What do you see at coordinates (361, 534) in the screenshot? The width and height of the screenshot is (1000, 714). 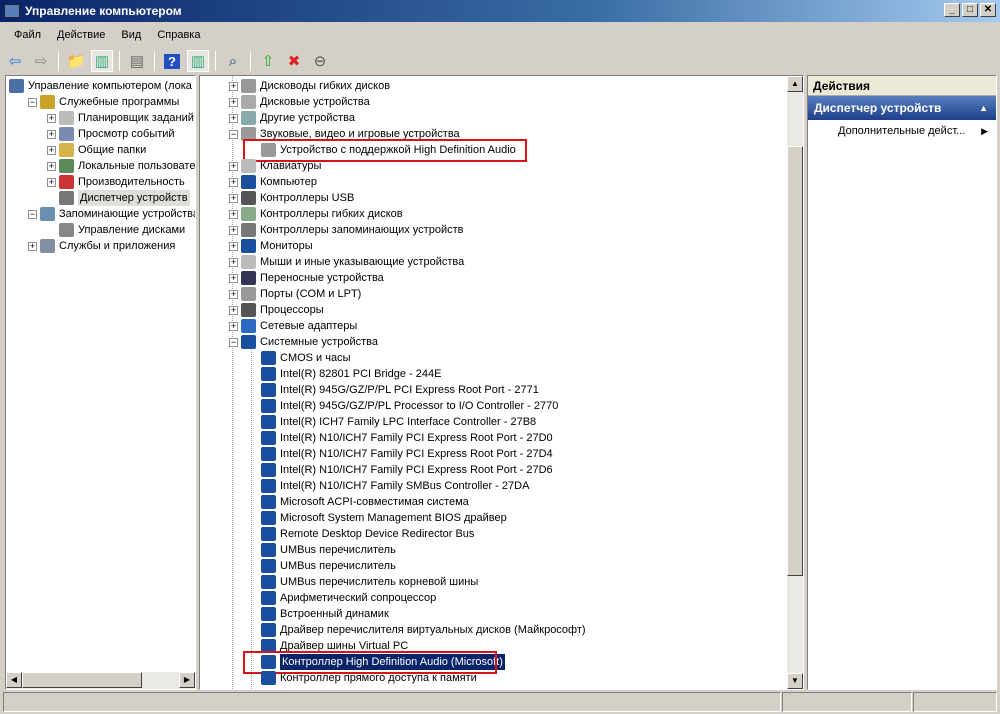 I see `tree-item: Remote Desktop Device Redirector Bus` at bounding box center [361, 534].